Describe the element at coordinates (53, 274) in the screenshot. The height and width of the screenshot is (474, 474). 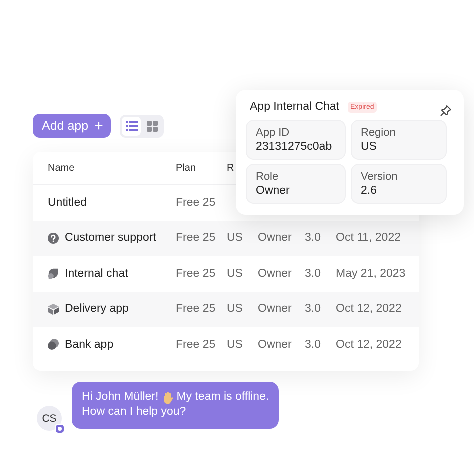
I see `chat-bubbles-icon` at that location.